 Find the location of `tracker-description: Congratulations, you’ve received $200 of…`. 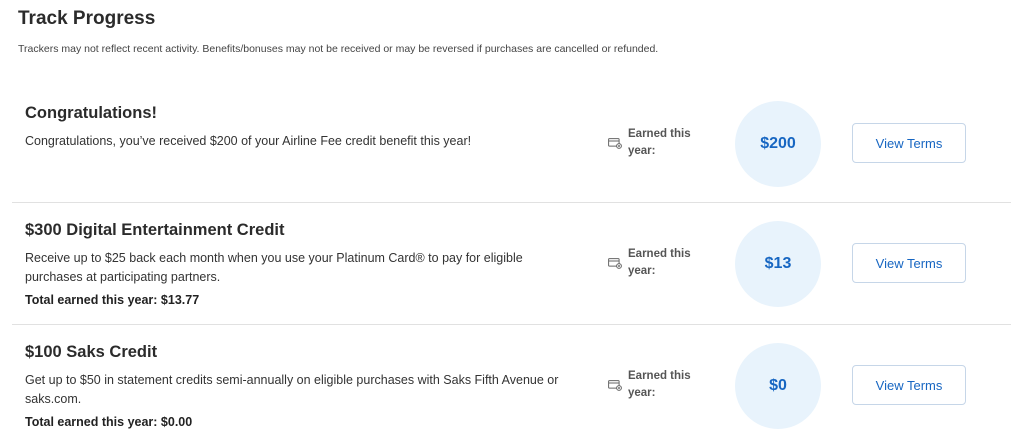

tracker-description: Congratulations, you’ve received $200 of… is located at coordinates (248, 141).